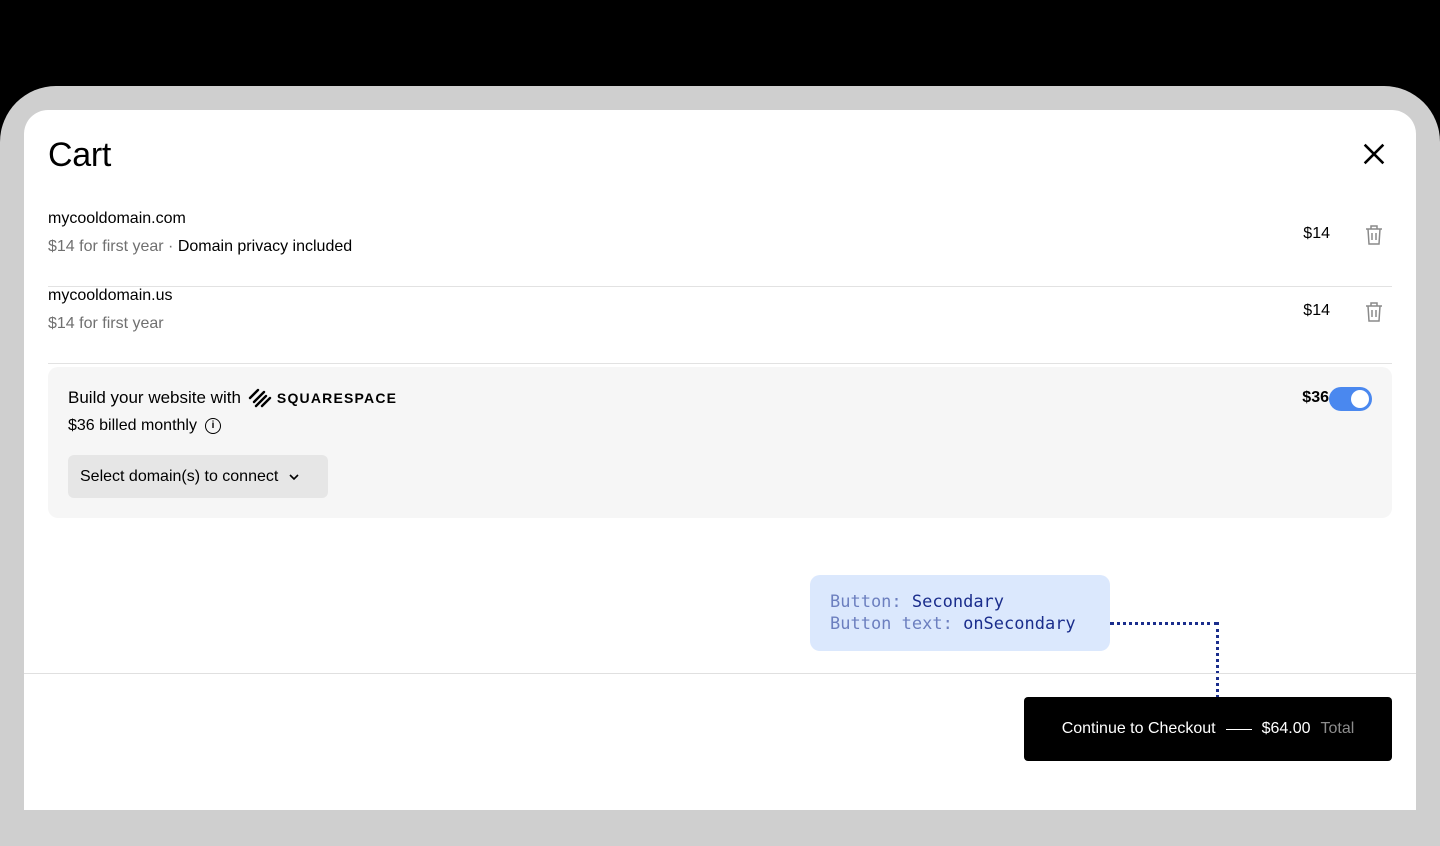 This screenshot has width=1440, height=846. Describe the element at coordinates (891, 624) in the screenshot. I see `annotation-key: Button text:` at that location.